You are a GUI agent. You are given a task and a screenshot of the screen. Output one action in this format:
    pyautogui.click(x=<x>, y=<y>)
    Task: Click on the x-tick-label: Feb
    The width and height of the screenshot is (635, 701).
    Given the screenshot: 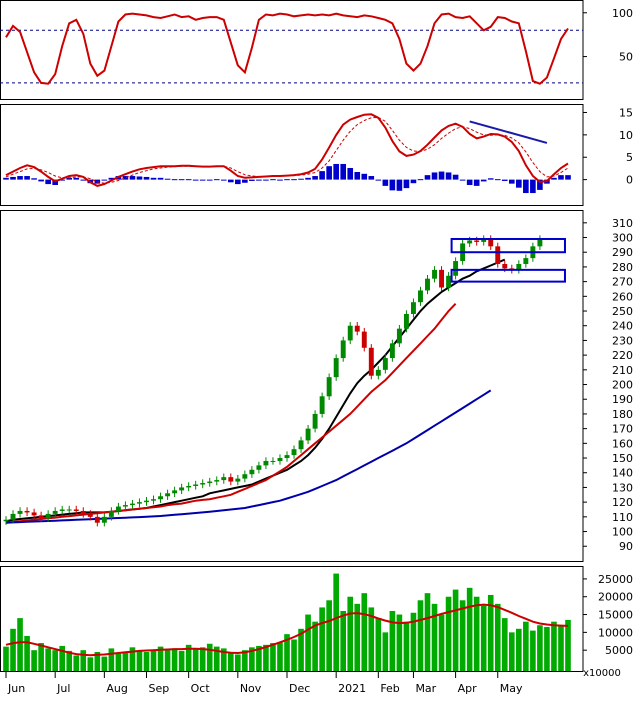 What is the action you would take?
    pyautogui.click(x=389, y=688)
    